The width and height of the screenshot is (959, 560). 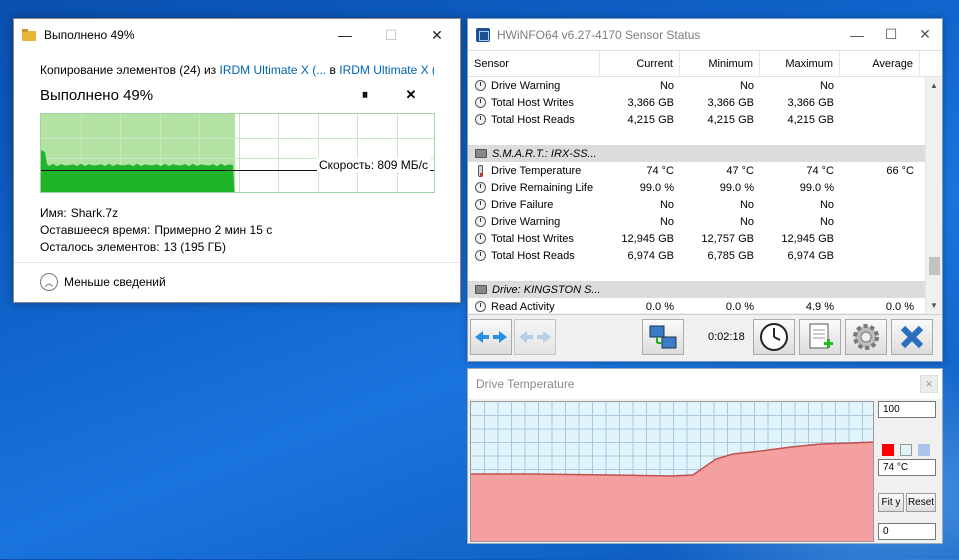 I want to click on column-header-sensor: Sensor, so click(x=534, y=63).